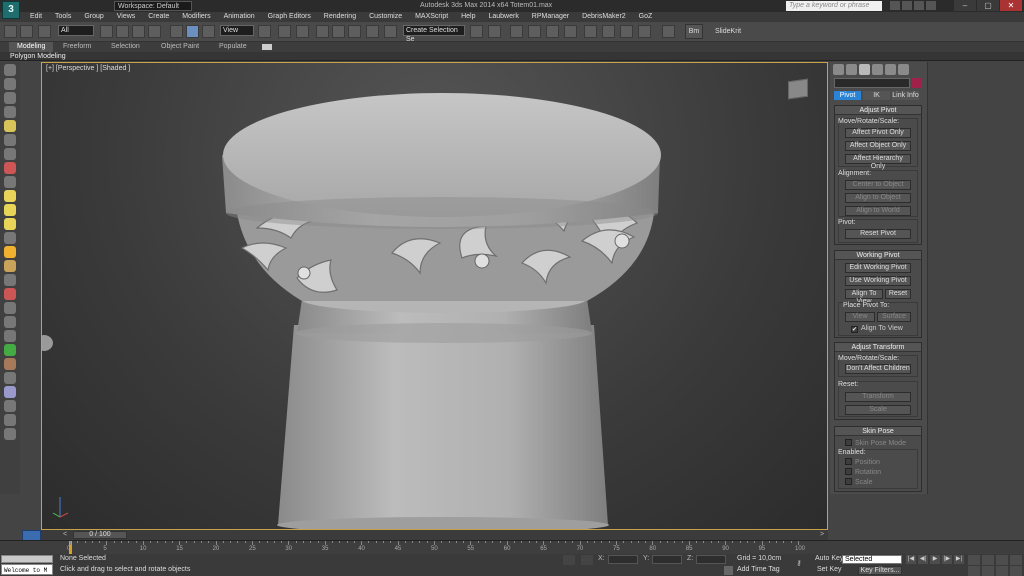 The image size is (1024, 576). Describe the element at coordinates (876, 95) in the screenshot. I see `tab-ik: IK` at that location.